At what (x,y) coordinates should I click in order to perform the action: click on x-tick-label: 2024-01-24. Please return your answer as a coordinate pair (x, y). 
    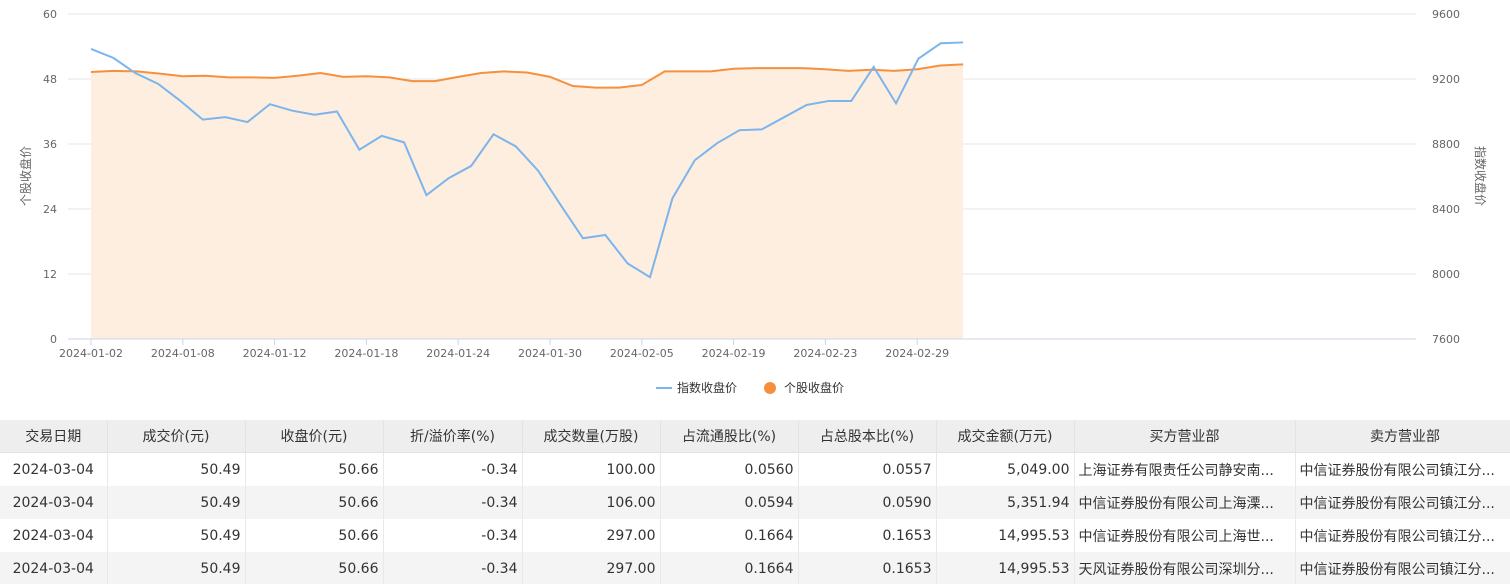
    Looking at the image, I should click on (458, 353).